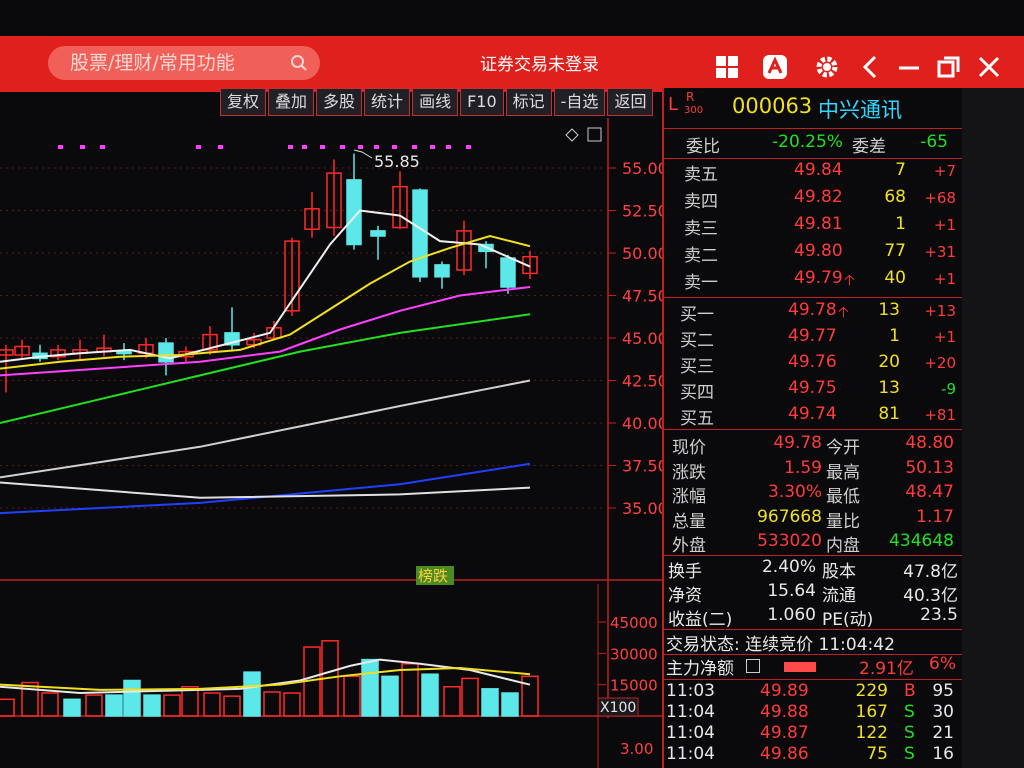 The width and height of the screenshot is (1024, 768). What do you see at coordinates (642, 423) in the screenshot?
I see `price-tick-label: 40.00` at bounding box center [642, 423].